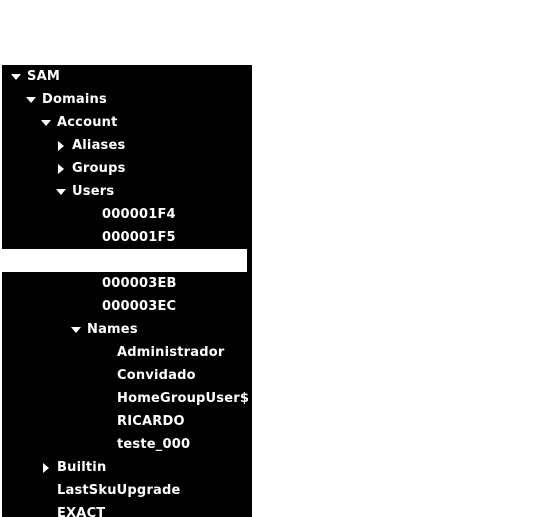  I want to click on tree-row: 000003EB, so click(127, 283).